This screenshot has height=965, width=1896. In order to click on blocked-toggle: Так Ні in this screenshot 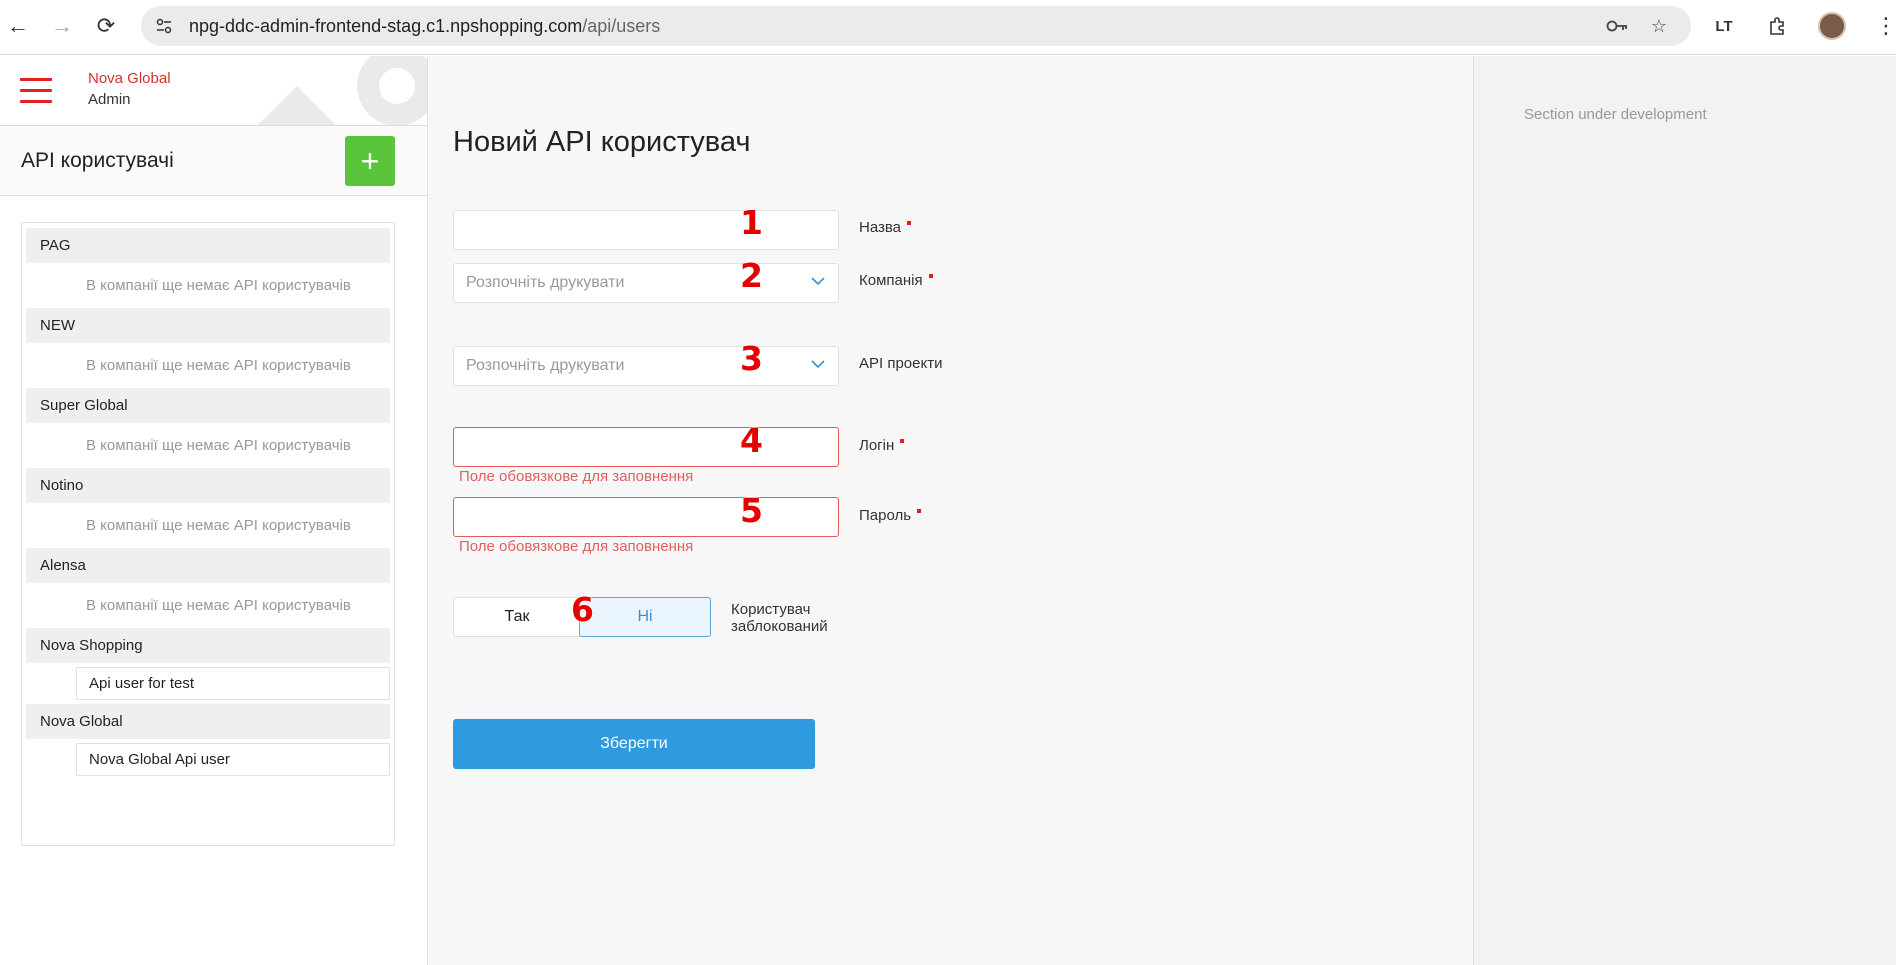, I will do `click(583, 617)`.